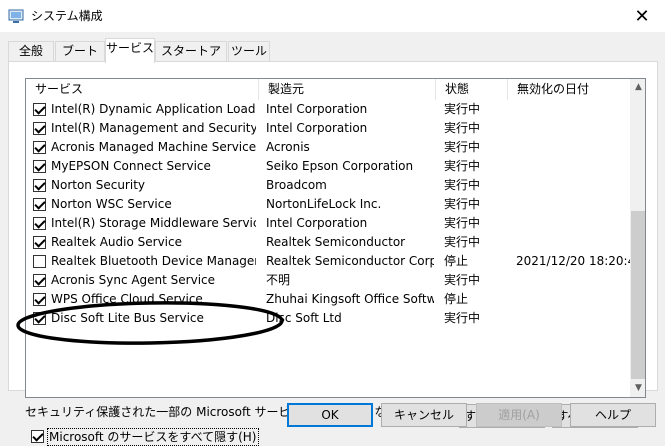 This screenshot has height=446, width=665. Describe the element at coordinates (278, 280) in the screenshot. I see `service-vendor: 不明` at that location.